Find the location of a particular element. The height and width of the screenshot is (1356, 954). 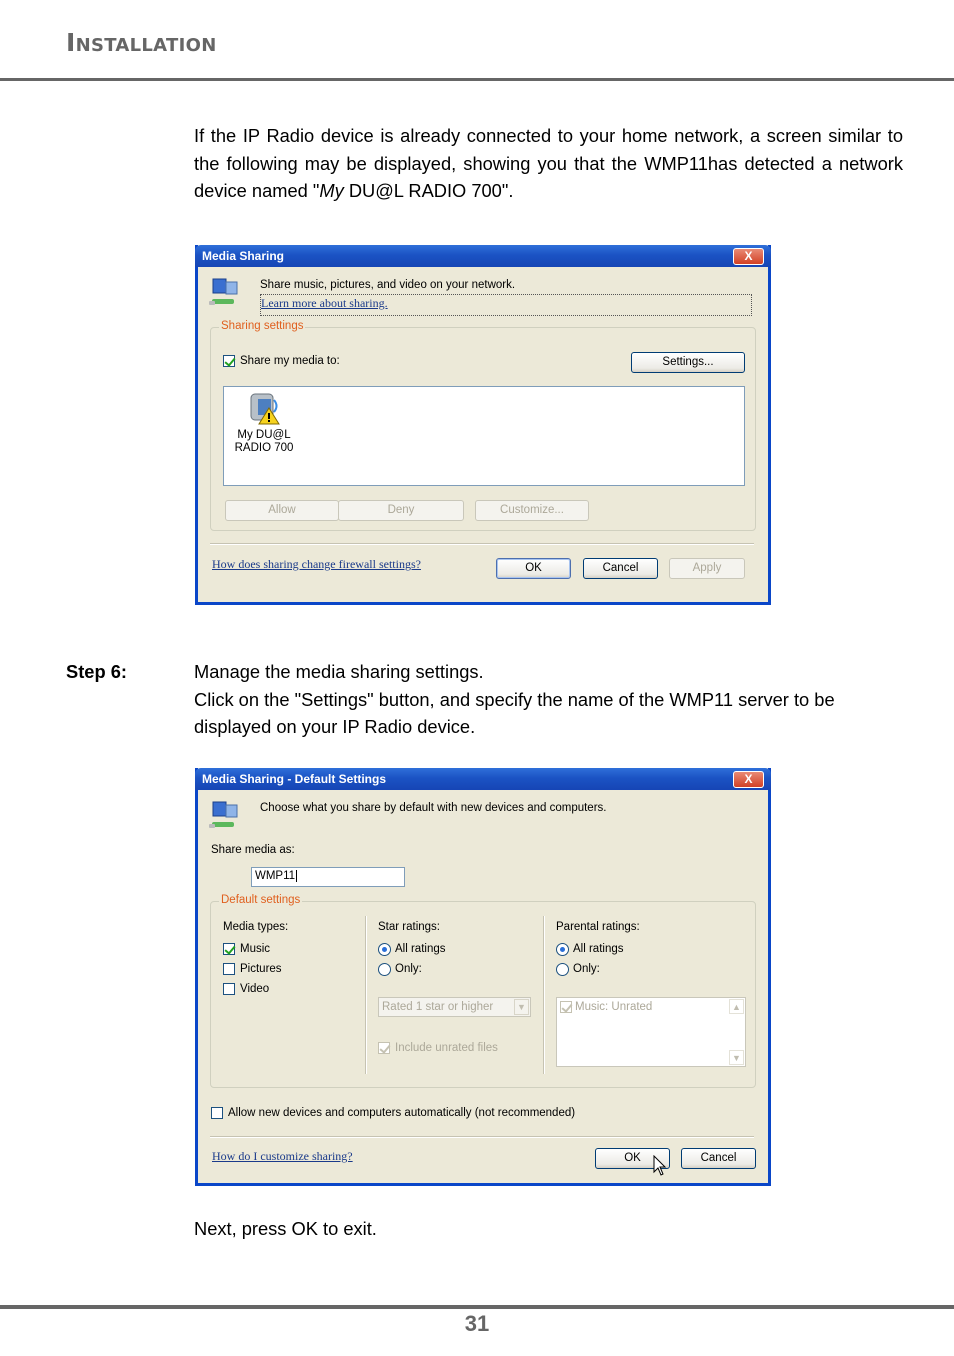

default-settings-legend: Default settings is located at coordinates (261, 900).